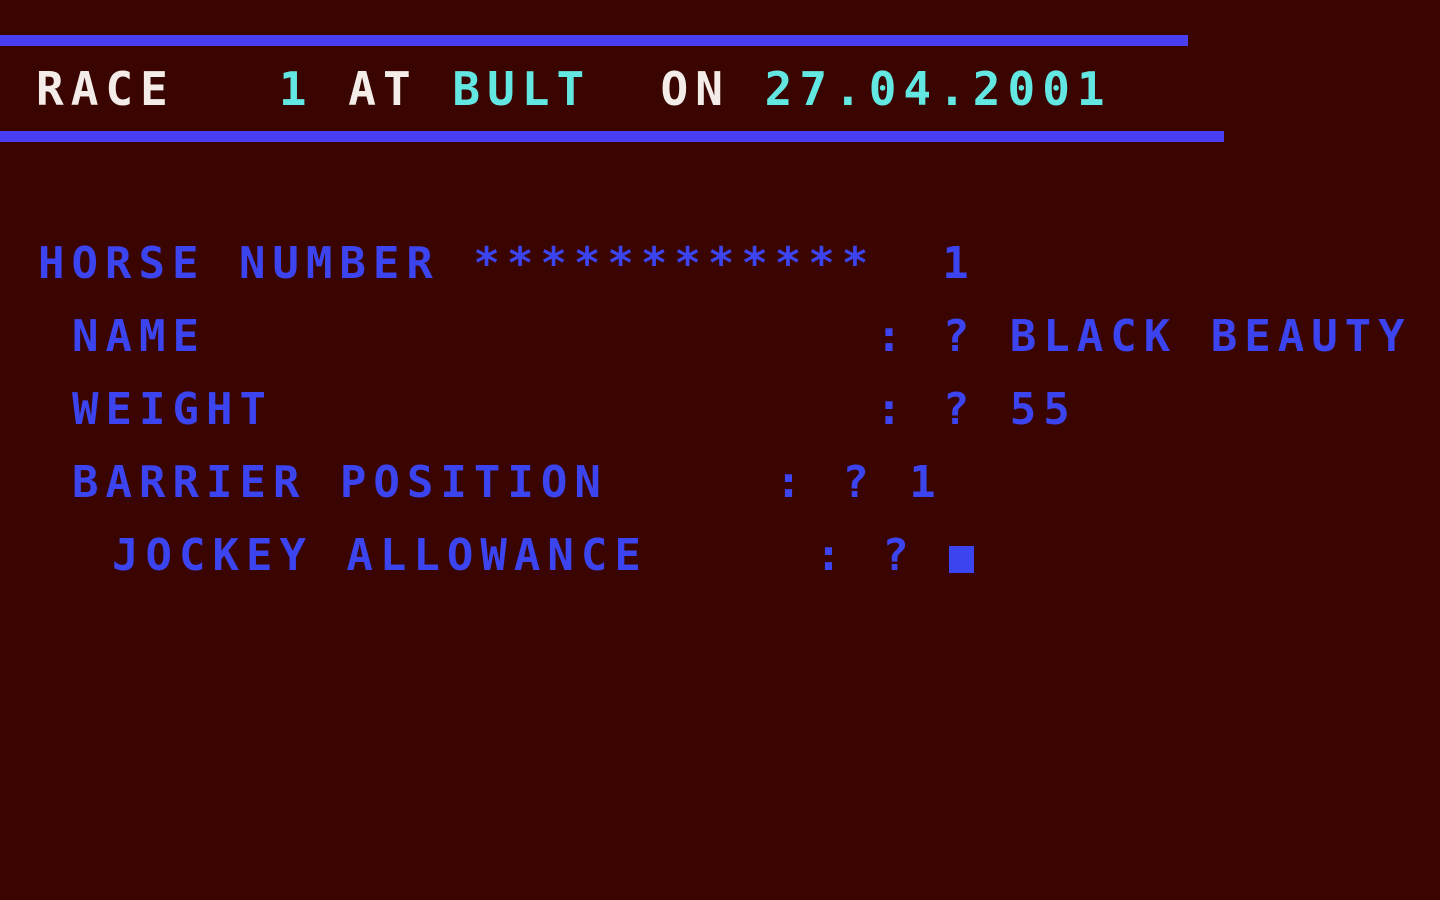 The image size is (1440, 900). Describe the element at coordinates (962, 559) in the screenshot. I see `text-cursor` at that location.